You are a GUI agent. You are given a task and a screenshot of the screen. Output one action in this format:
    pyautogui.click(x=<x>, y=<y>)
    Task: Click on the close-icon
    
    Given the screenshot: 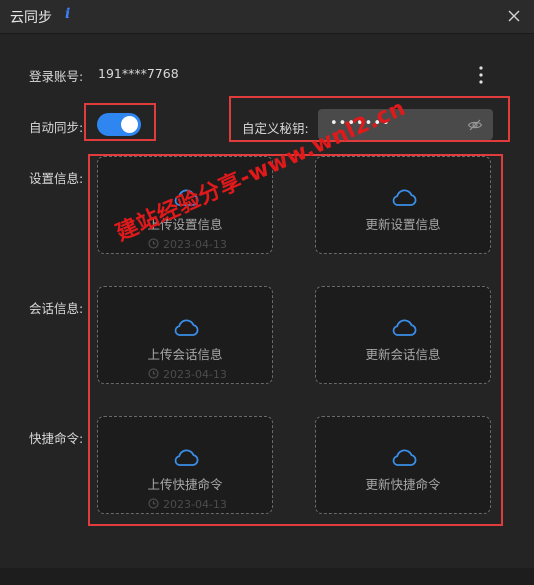 What is the action you would take?
    pyautogui.click(x=514, y=16)
    